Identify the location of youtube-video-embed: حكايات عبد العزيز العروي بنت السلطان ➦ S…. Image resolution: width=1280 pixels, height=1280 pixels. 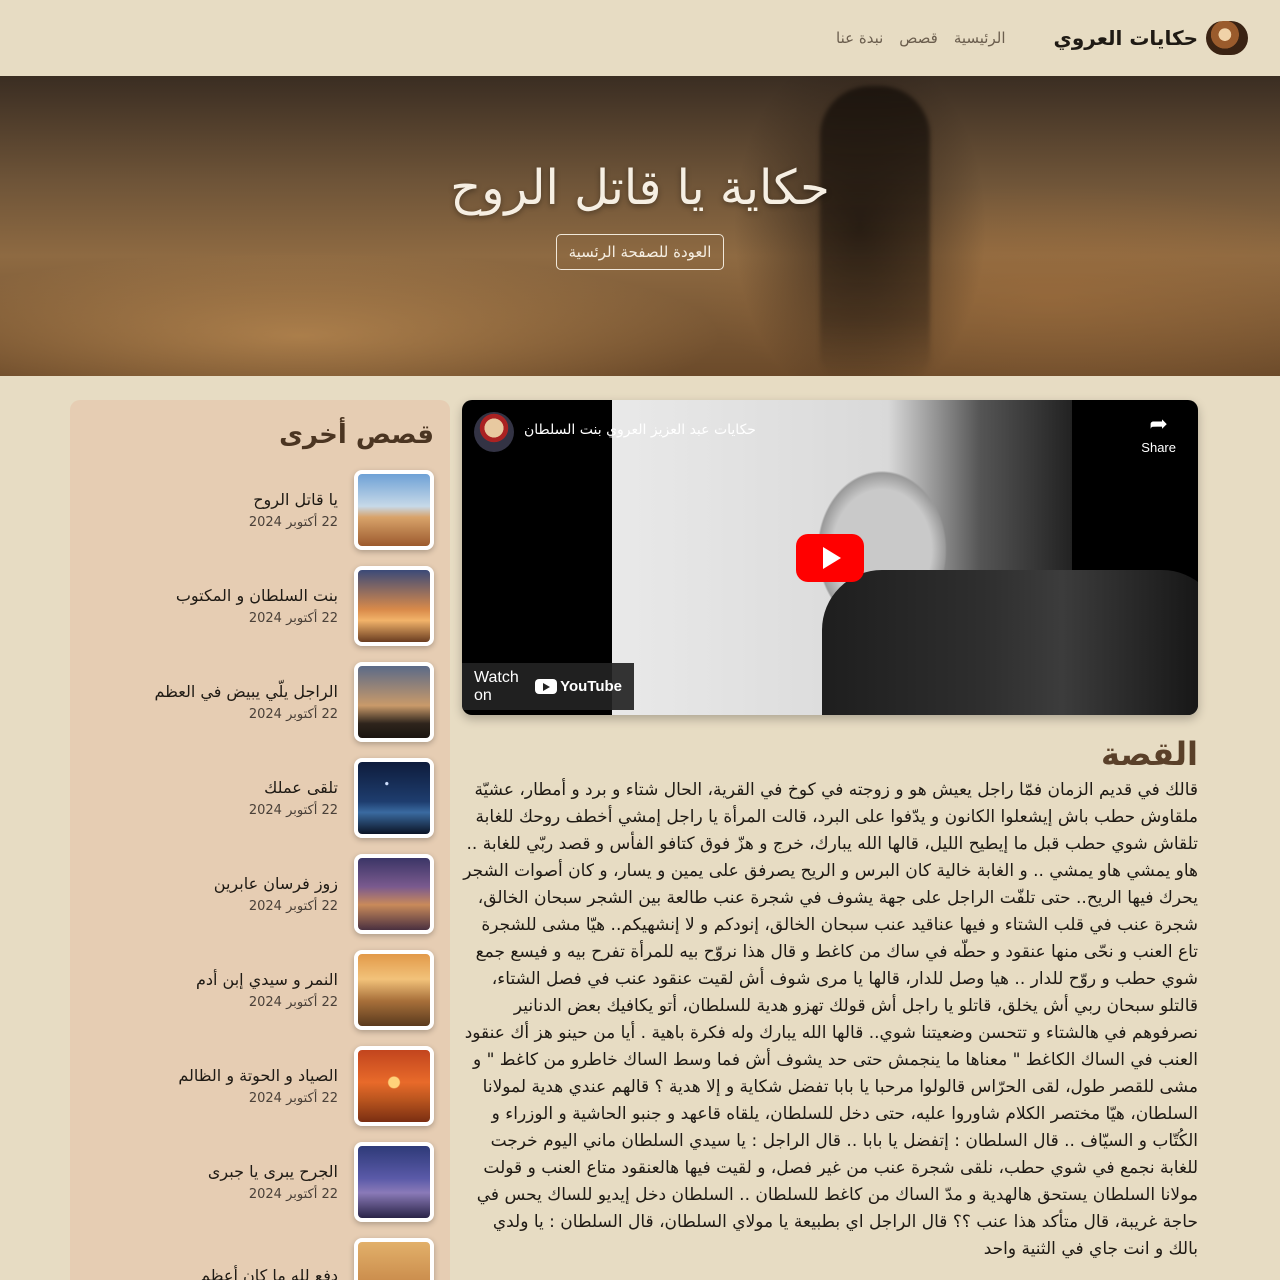
(830, 557).